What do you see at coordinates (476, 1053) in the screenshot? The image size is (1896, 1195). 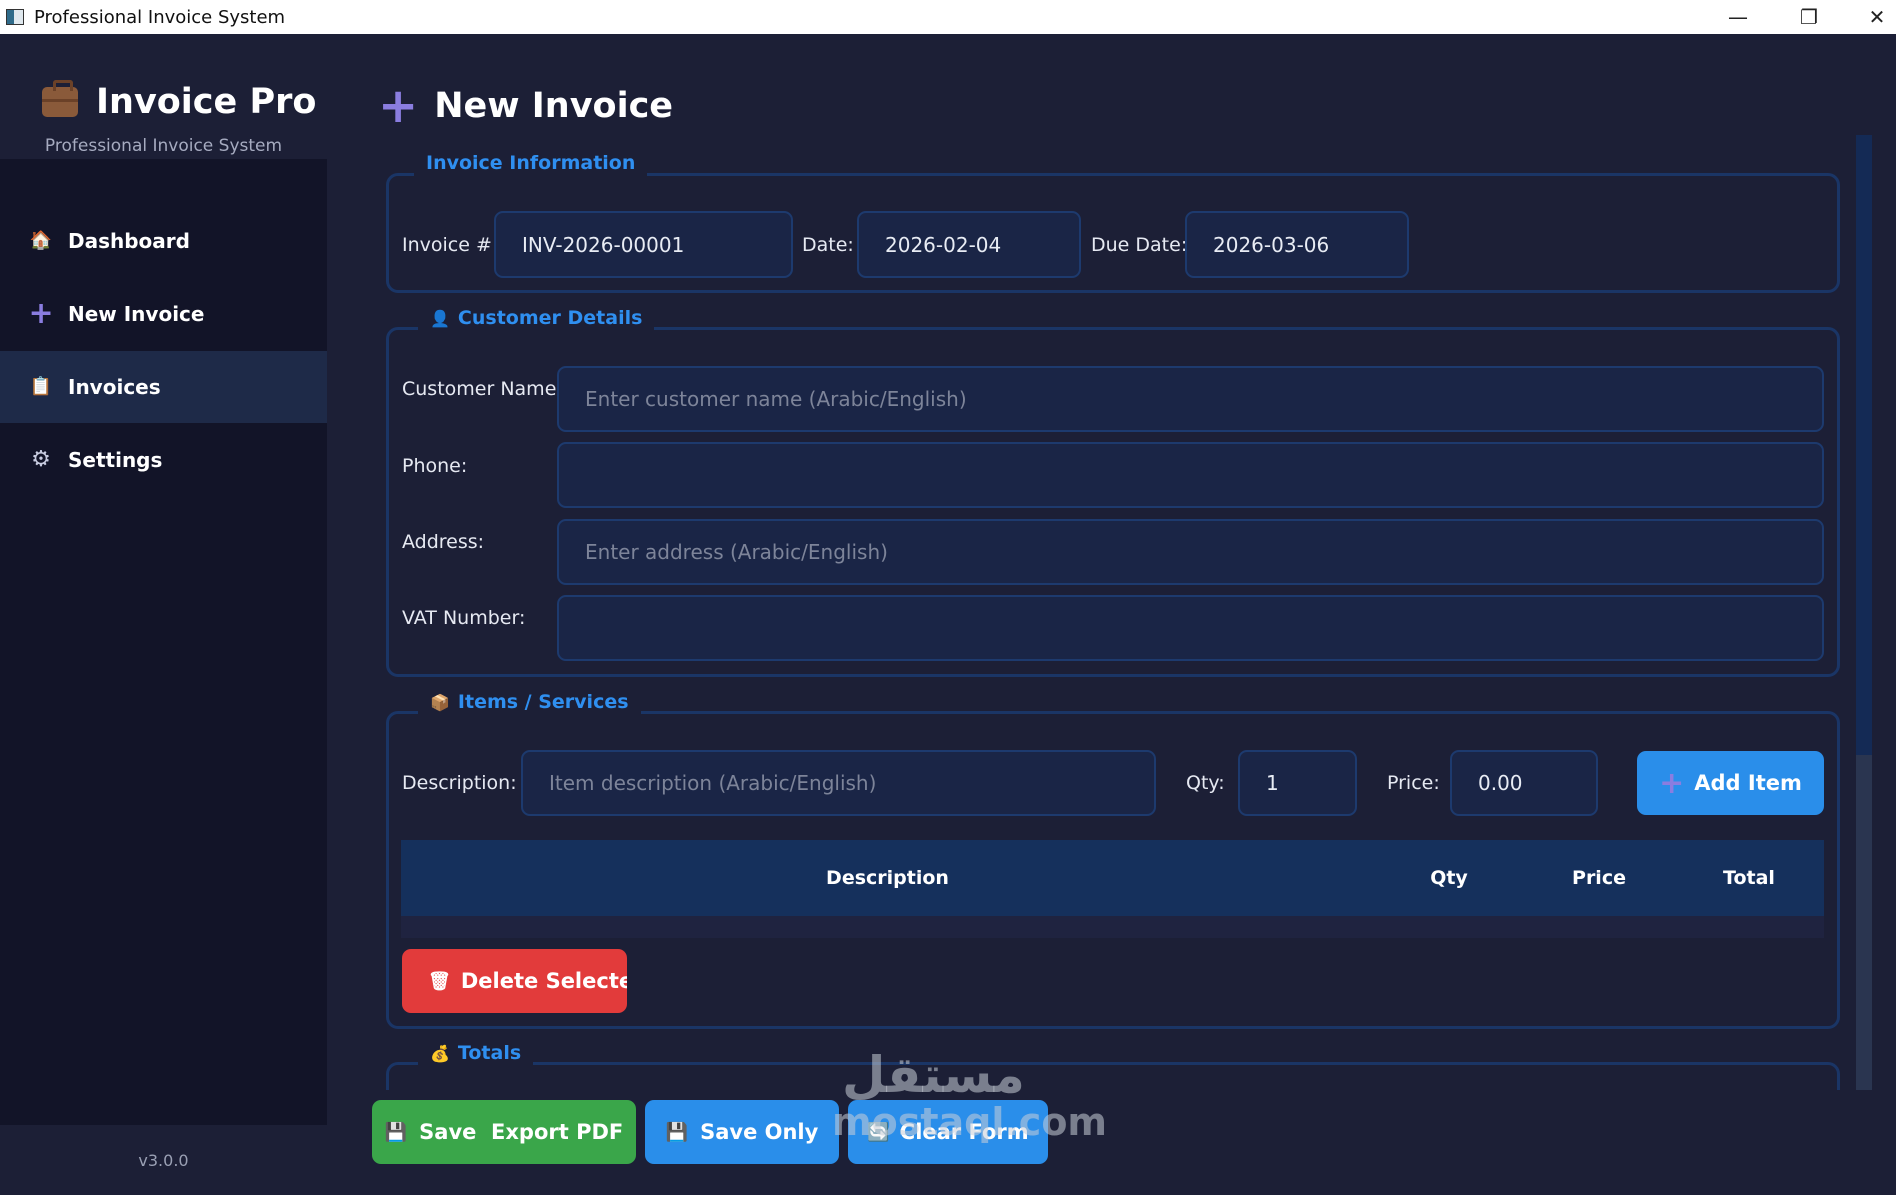 I see `totals-legend: 💰 Totals` at bounding box center [476, 1053].